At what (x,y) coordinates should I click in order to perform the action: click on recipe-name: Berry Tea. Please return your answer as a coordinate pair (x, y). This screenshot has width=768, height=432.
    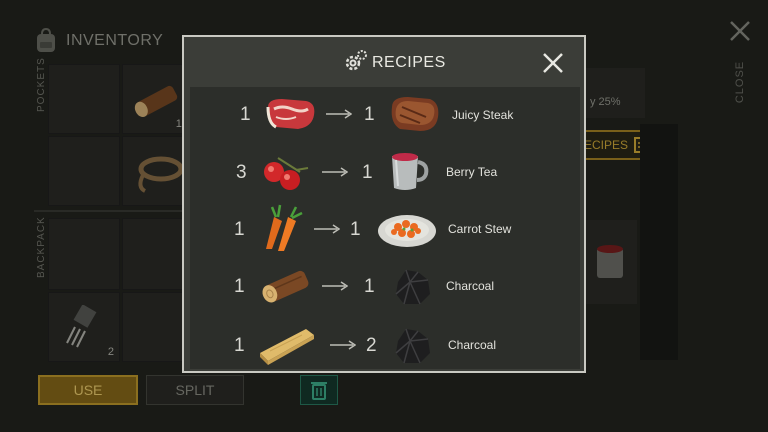
    Looking at the image, I should click on (472, 172).